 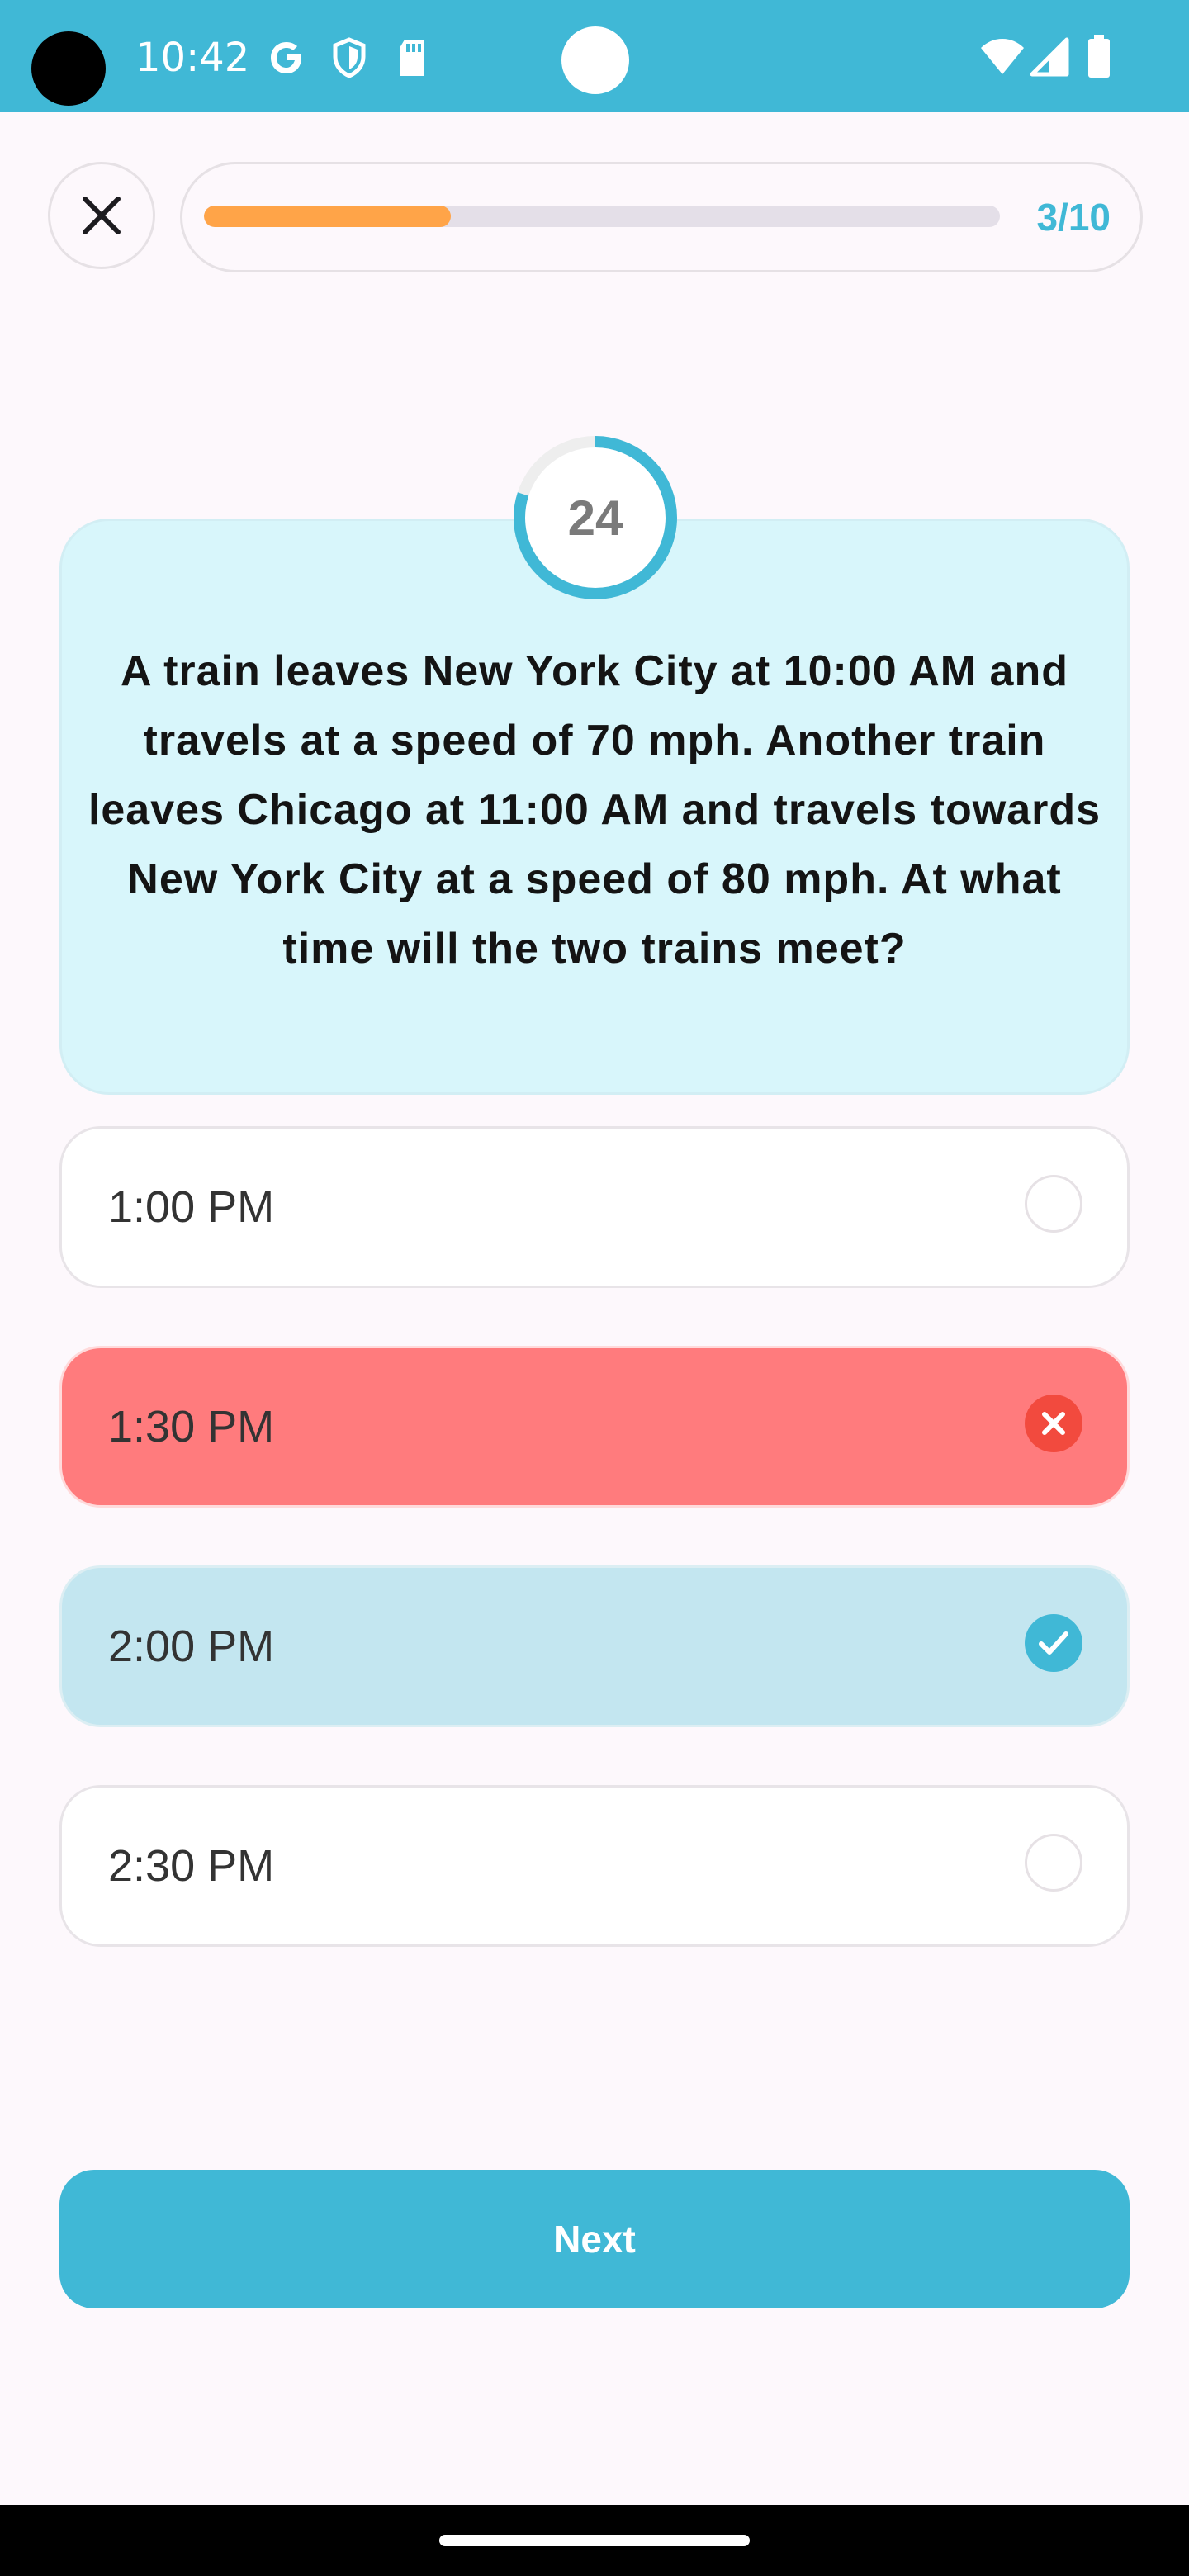 What do you see at coordinates (594, 1207) in the screenshot?
I see `answer-option: 1:00 PM` at bounding box center [594, 1207].